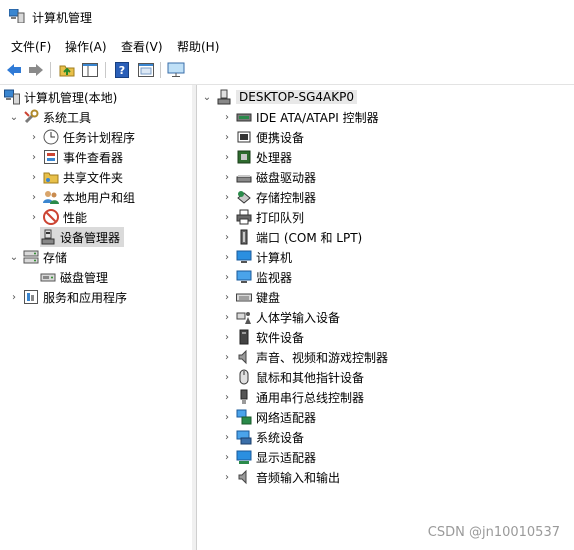 Image resolution: width=574 pixels, height=550 pixels. Describe the element at coordinates (286, 457) in the screenshot. I see `device-category-label: 显示适配器` at that location.